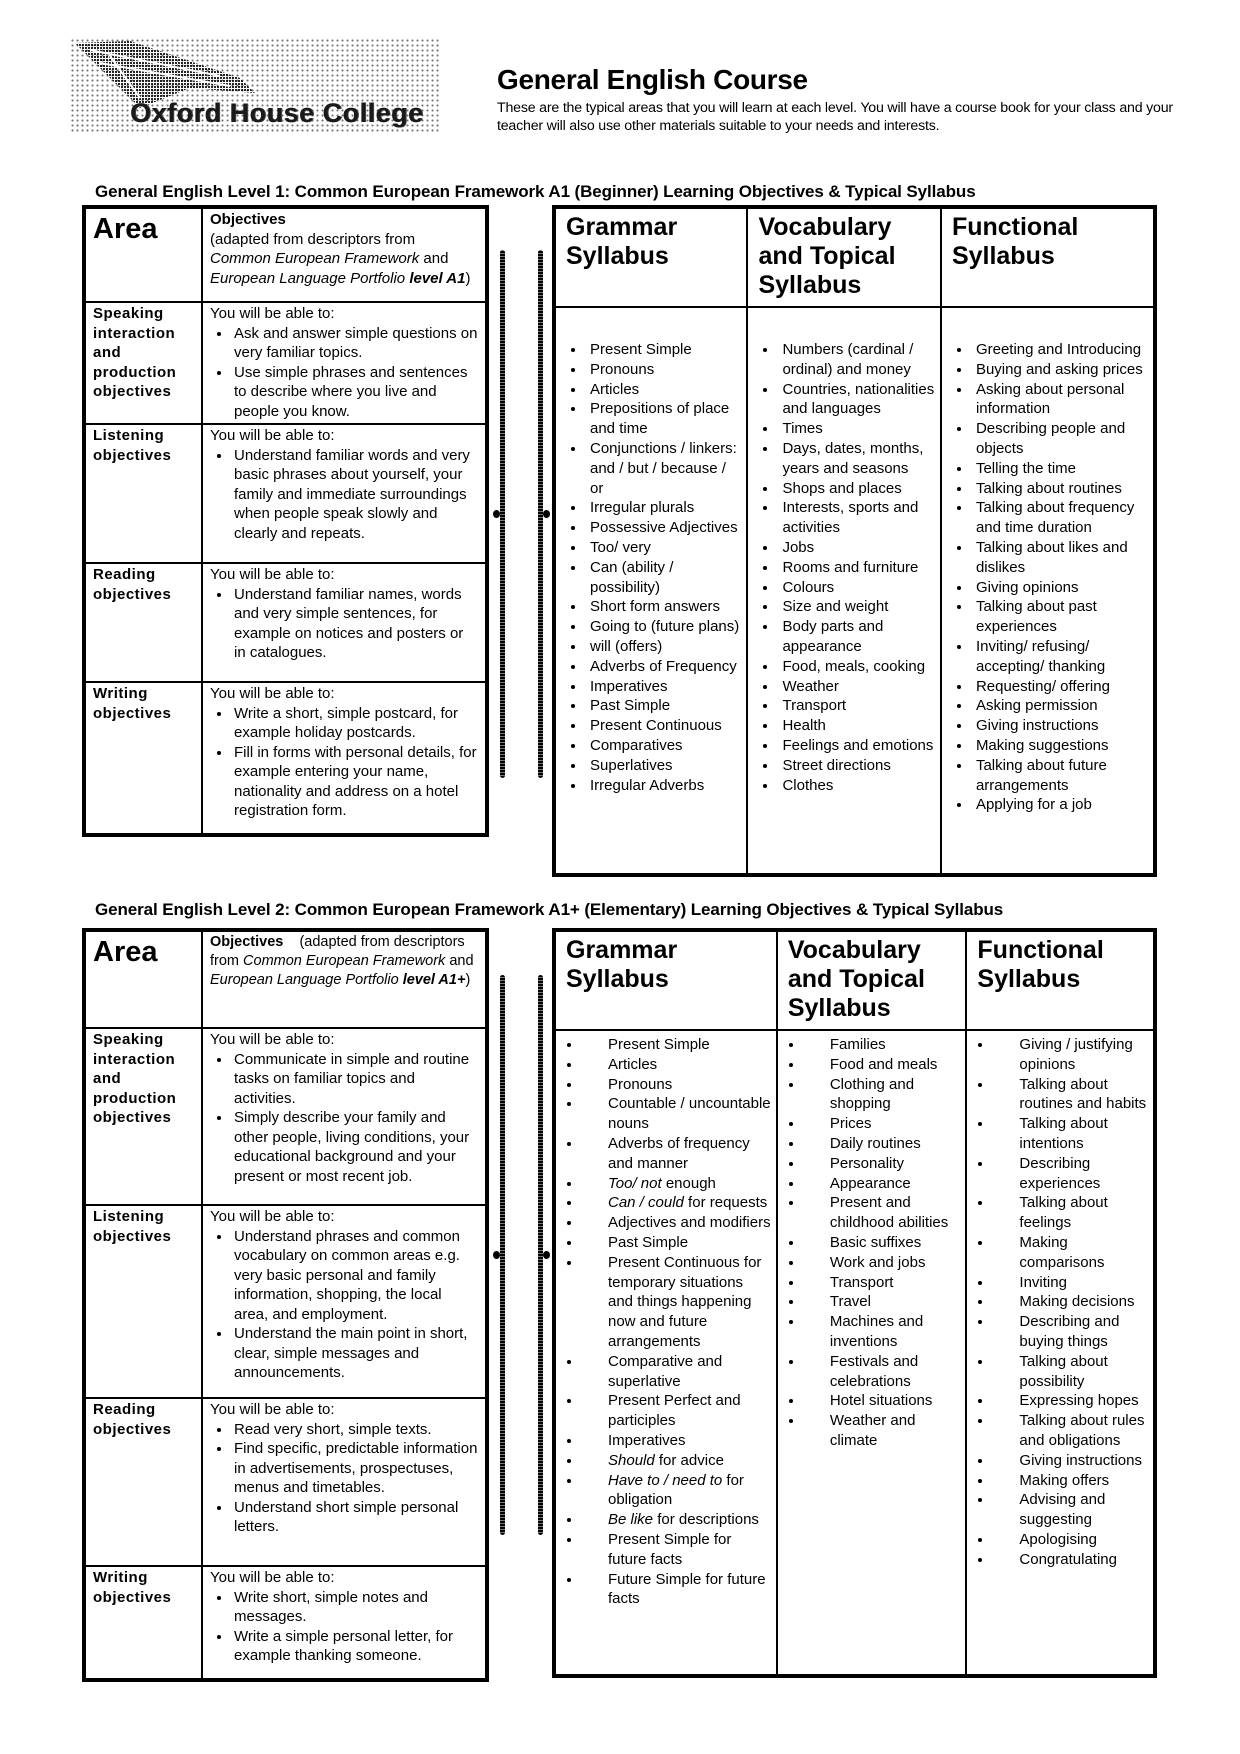 Image resolution: width=1240 pixels, height=1754 pixels. I want to click on vocabulary-item: Clothing and shopping, so click(883, 1095).